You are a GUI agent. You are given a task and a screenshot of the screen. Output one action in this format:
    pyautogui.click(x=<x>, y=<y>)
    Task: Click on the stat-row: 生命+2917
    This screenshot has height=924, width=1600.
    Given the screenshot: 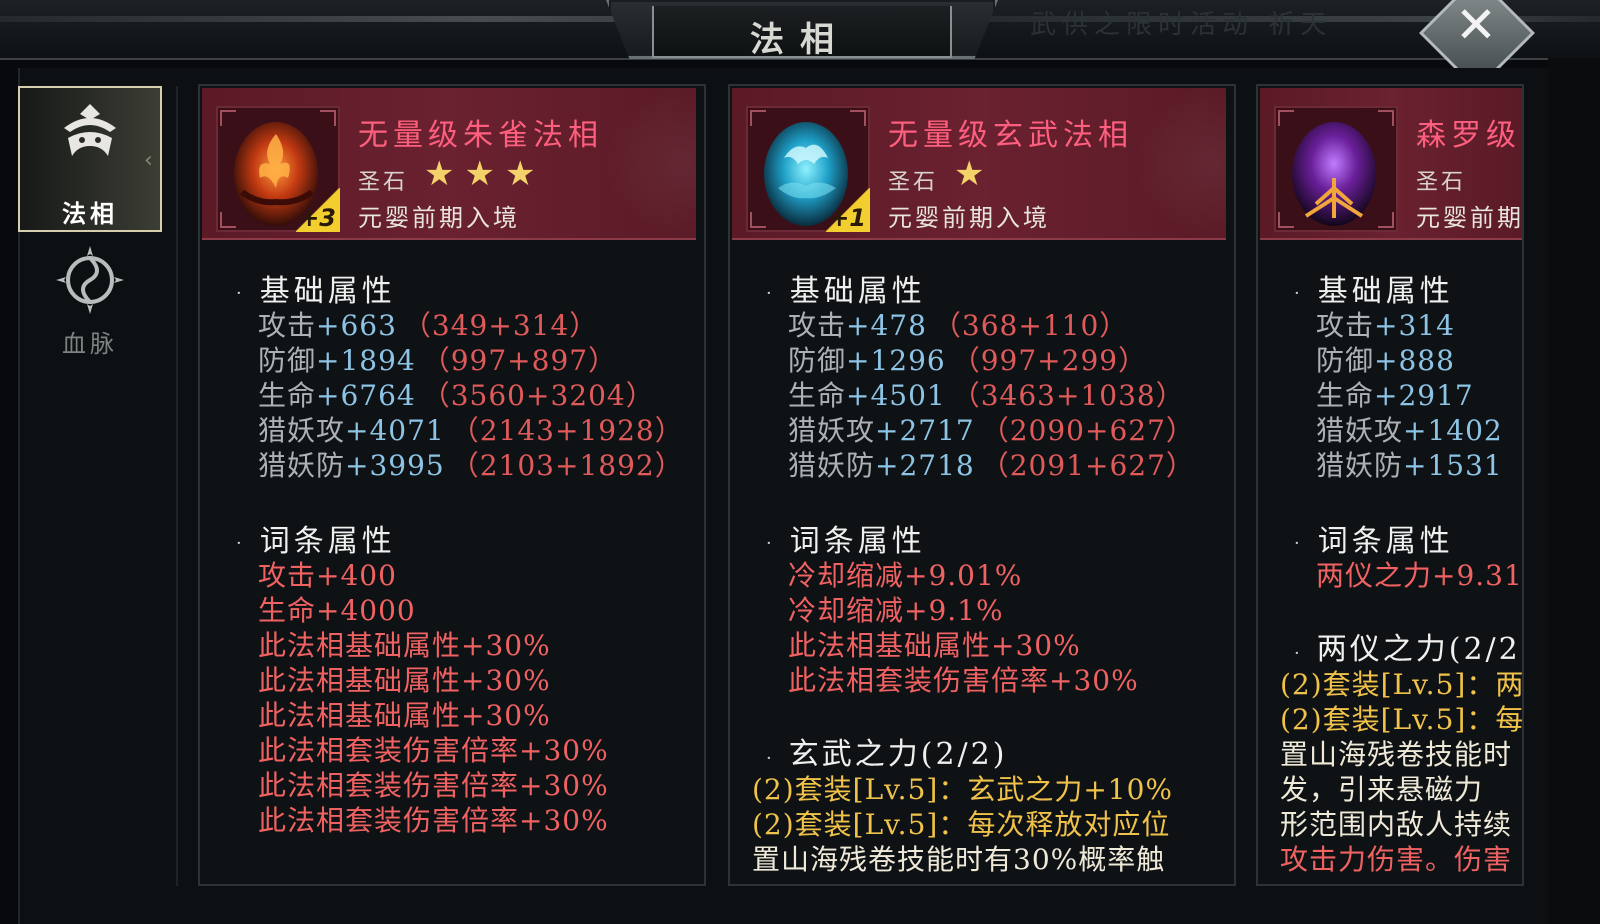 What is the action you would take?
    pyautogui.click(x=1395, y=395)
    